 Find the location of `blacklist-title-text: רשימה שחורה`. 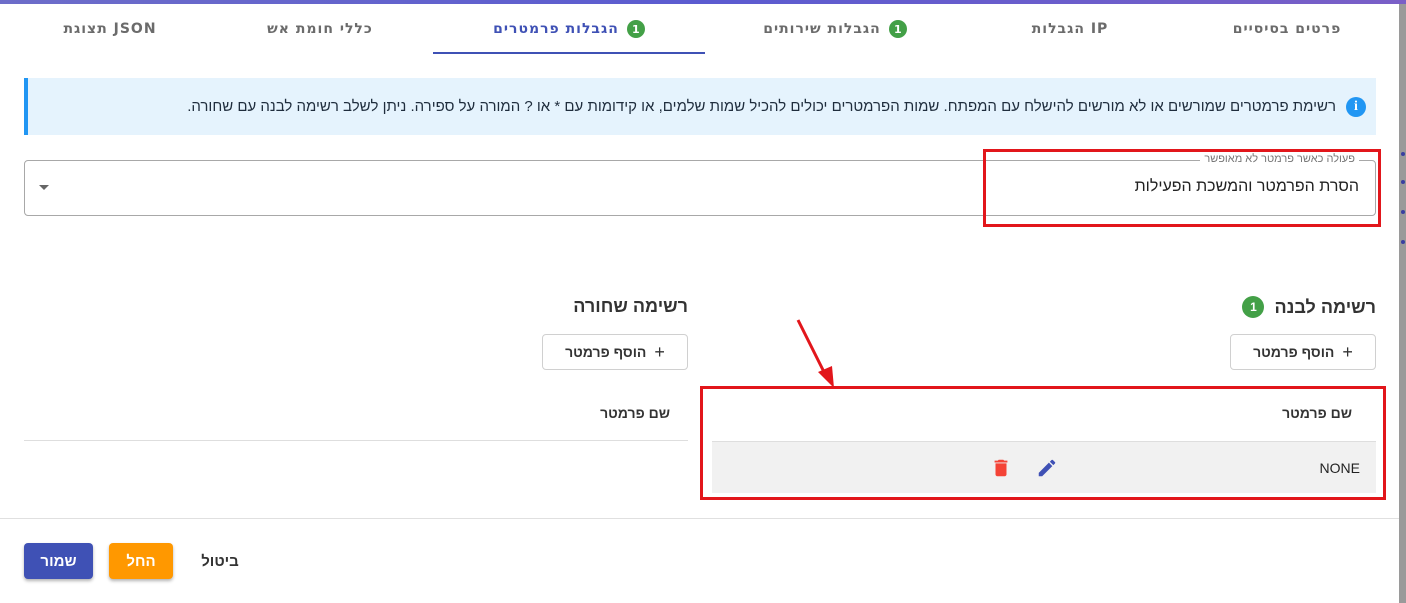

blacklist-title-text: רשימה שחורה is located at coordinates (630, 306).